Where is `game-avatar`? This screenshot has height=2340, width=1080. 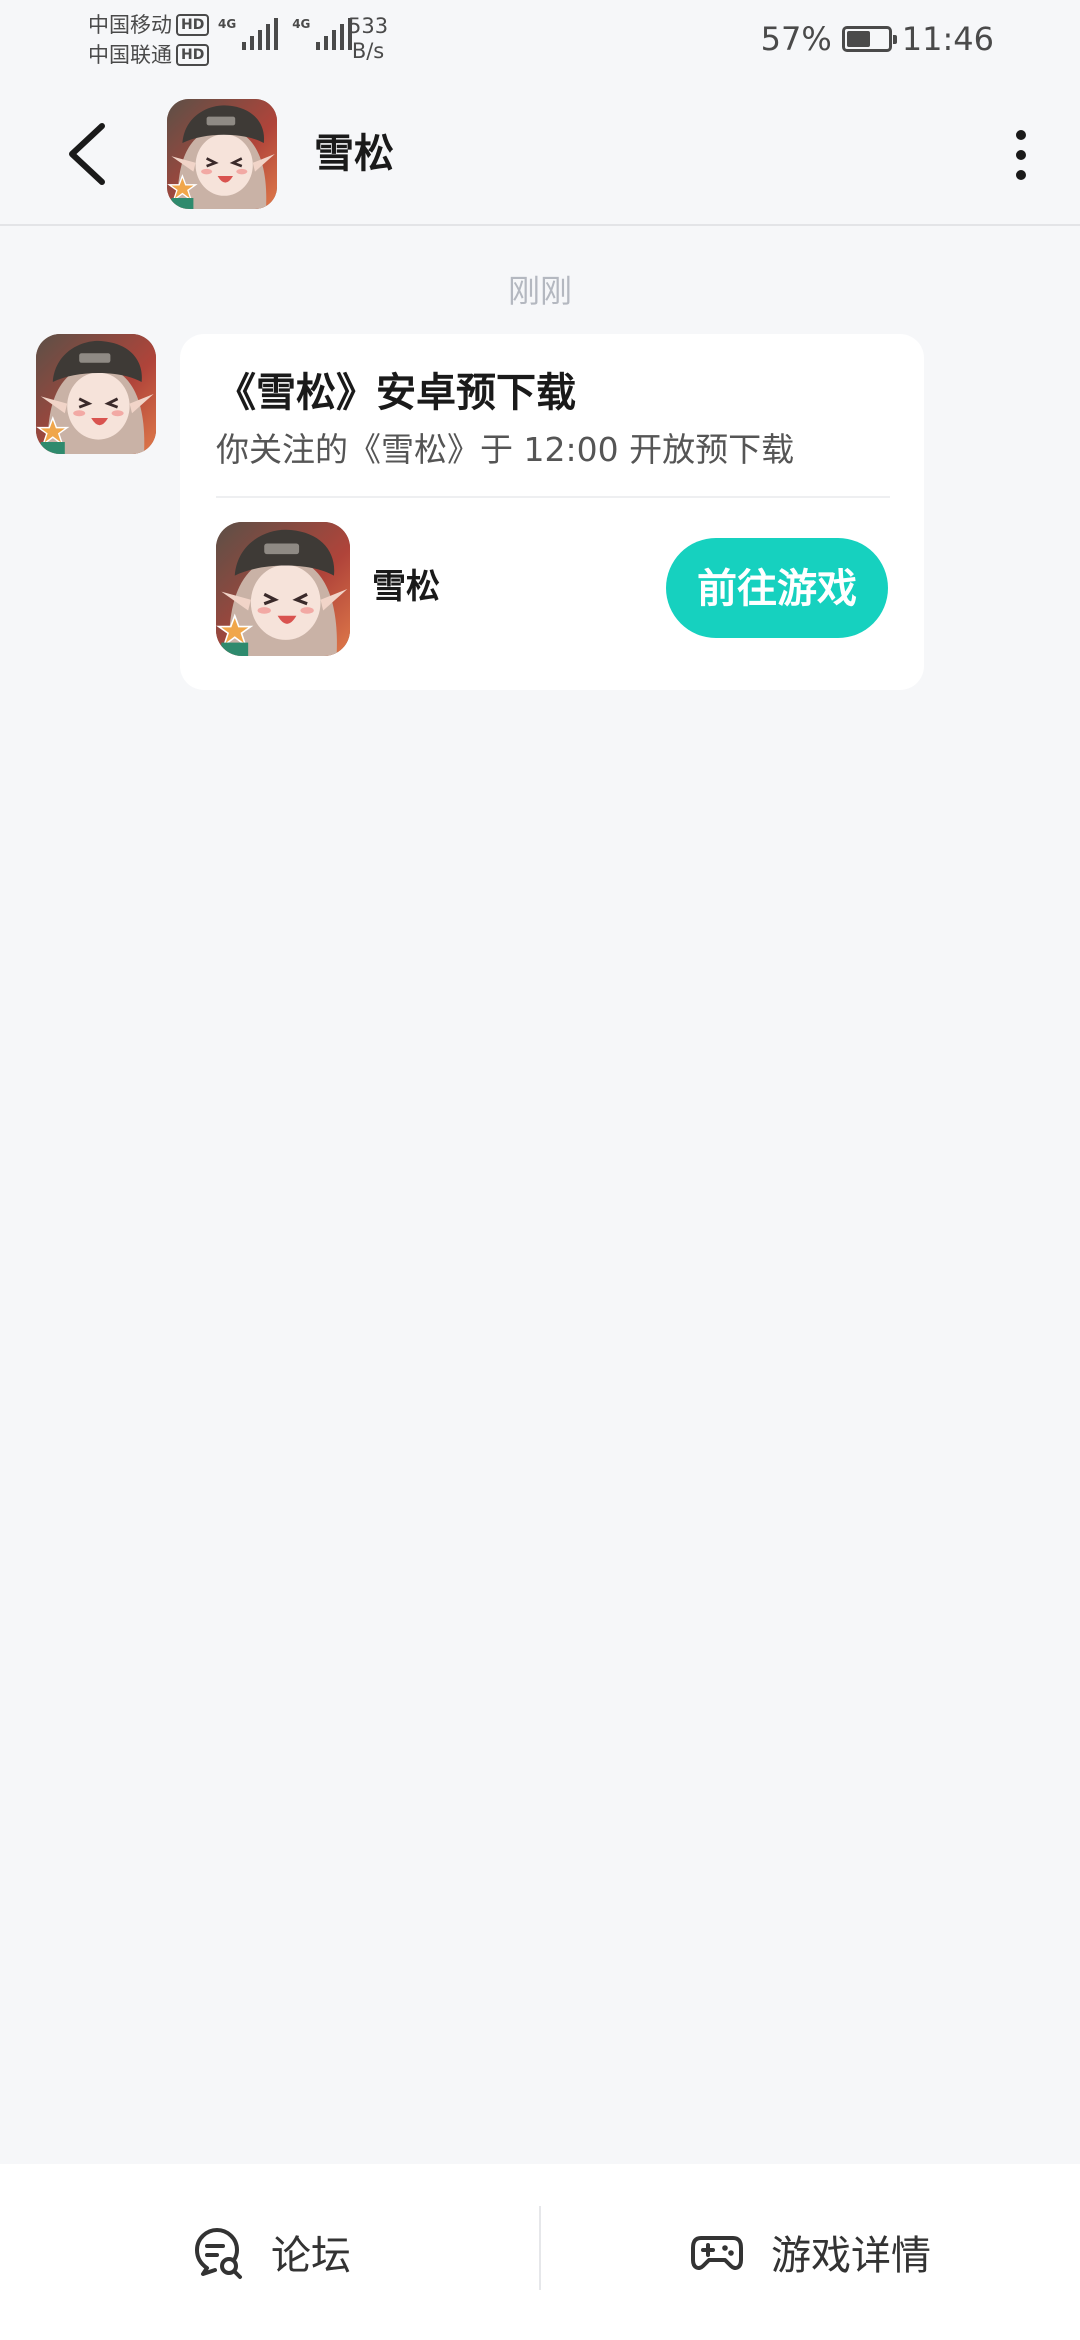
game-avatar is located at coordinates (222, 154).